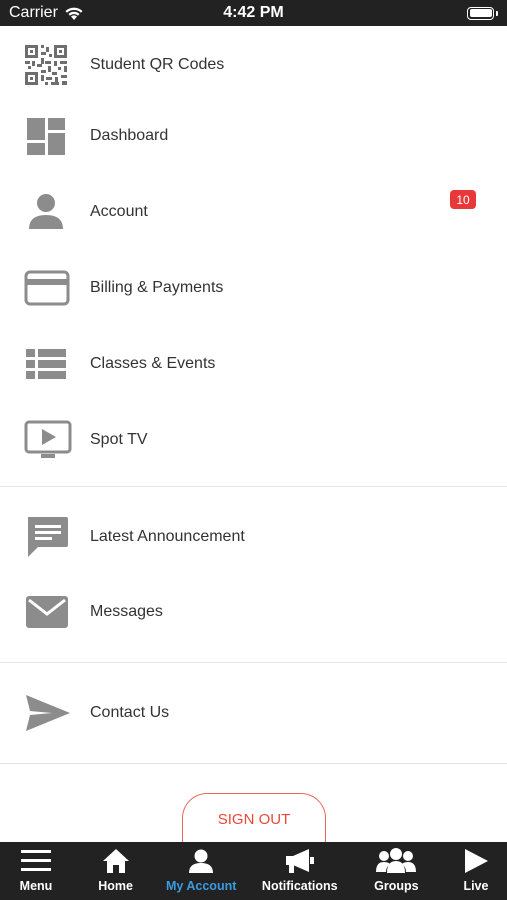  Describe the element at coordinates (74, 13) in the screenshot. I see `wifi-icon` at that location.